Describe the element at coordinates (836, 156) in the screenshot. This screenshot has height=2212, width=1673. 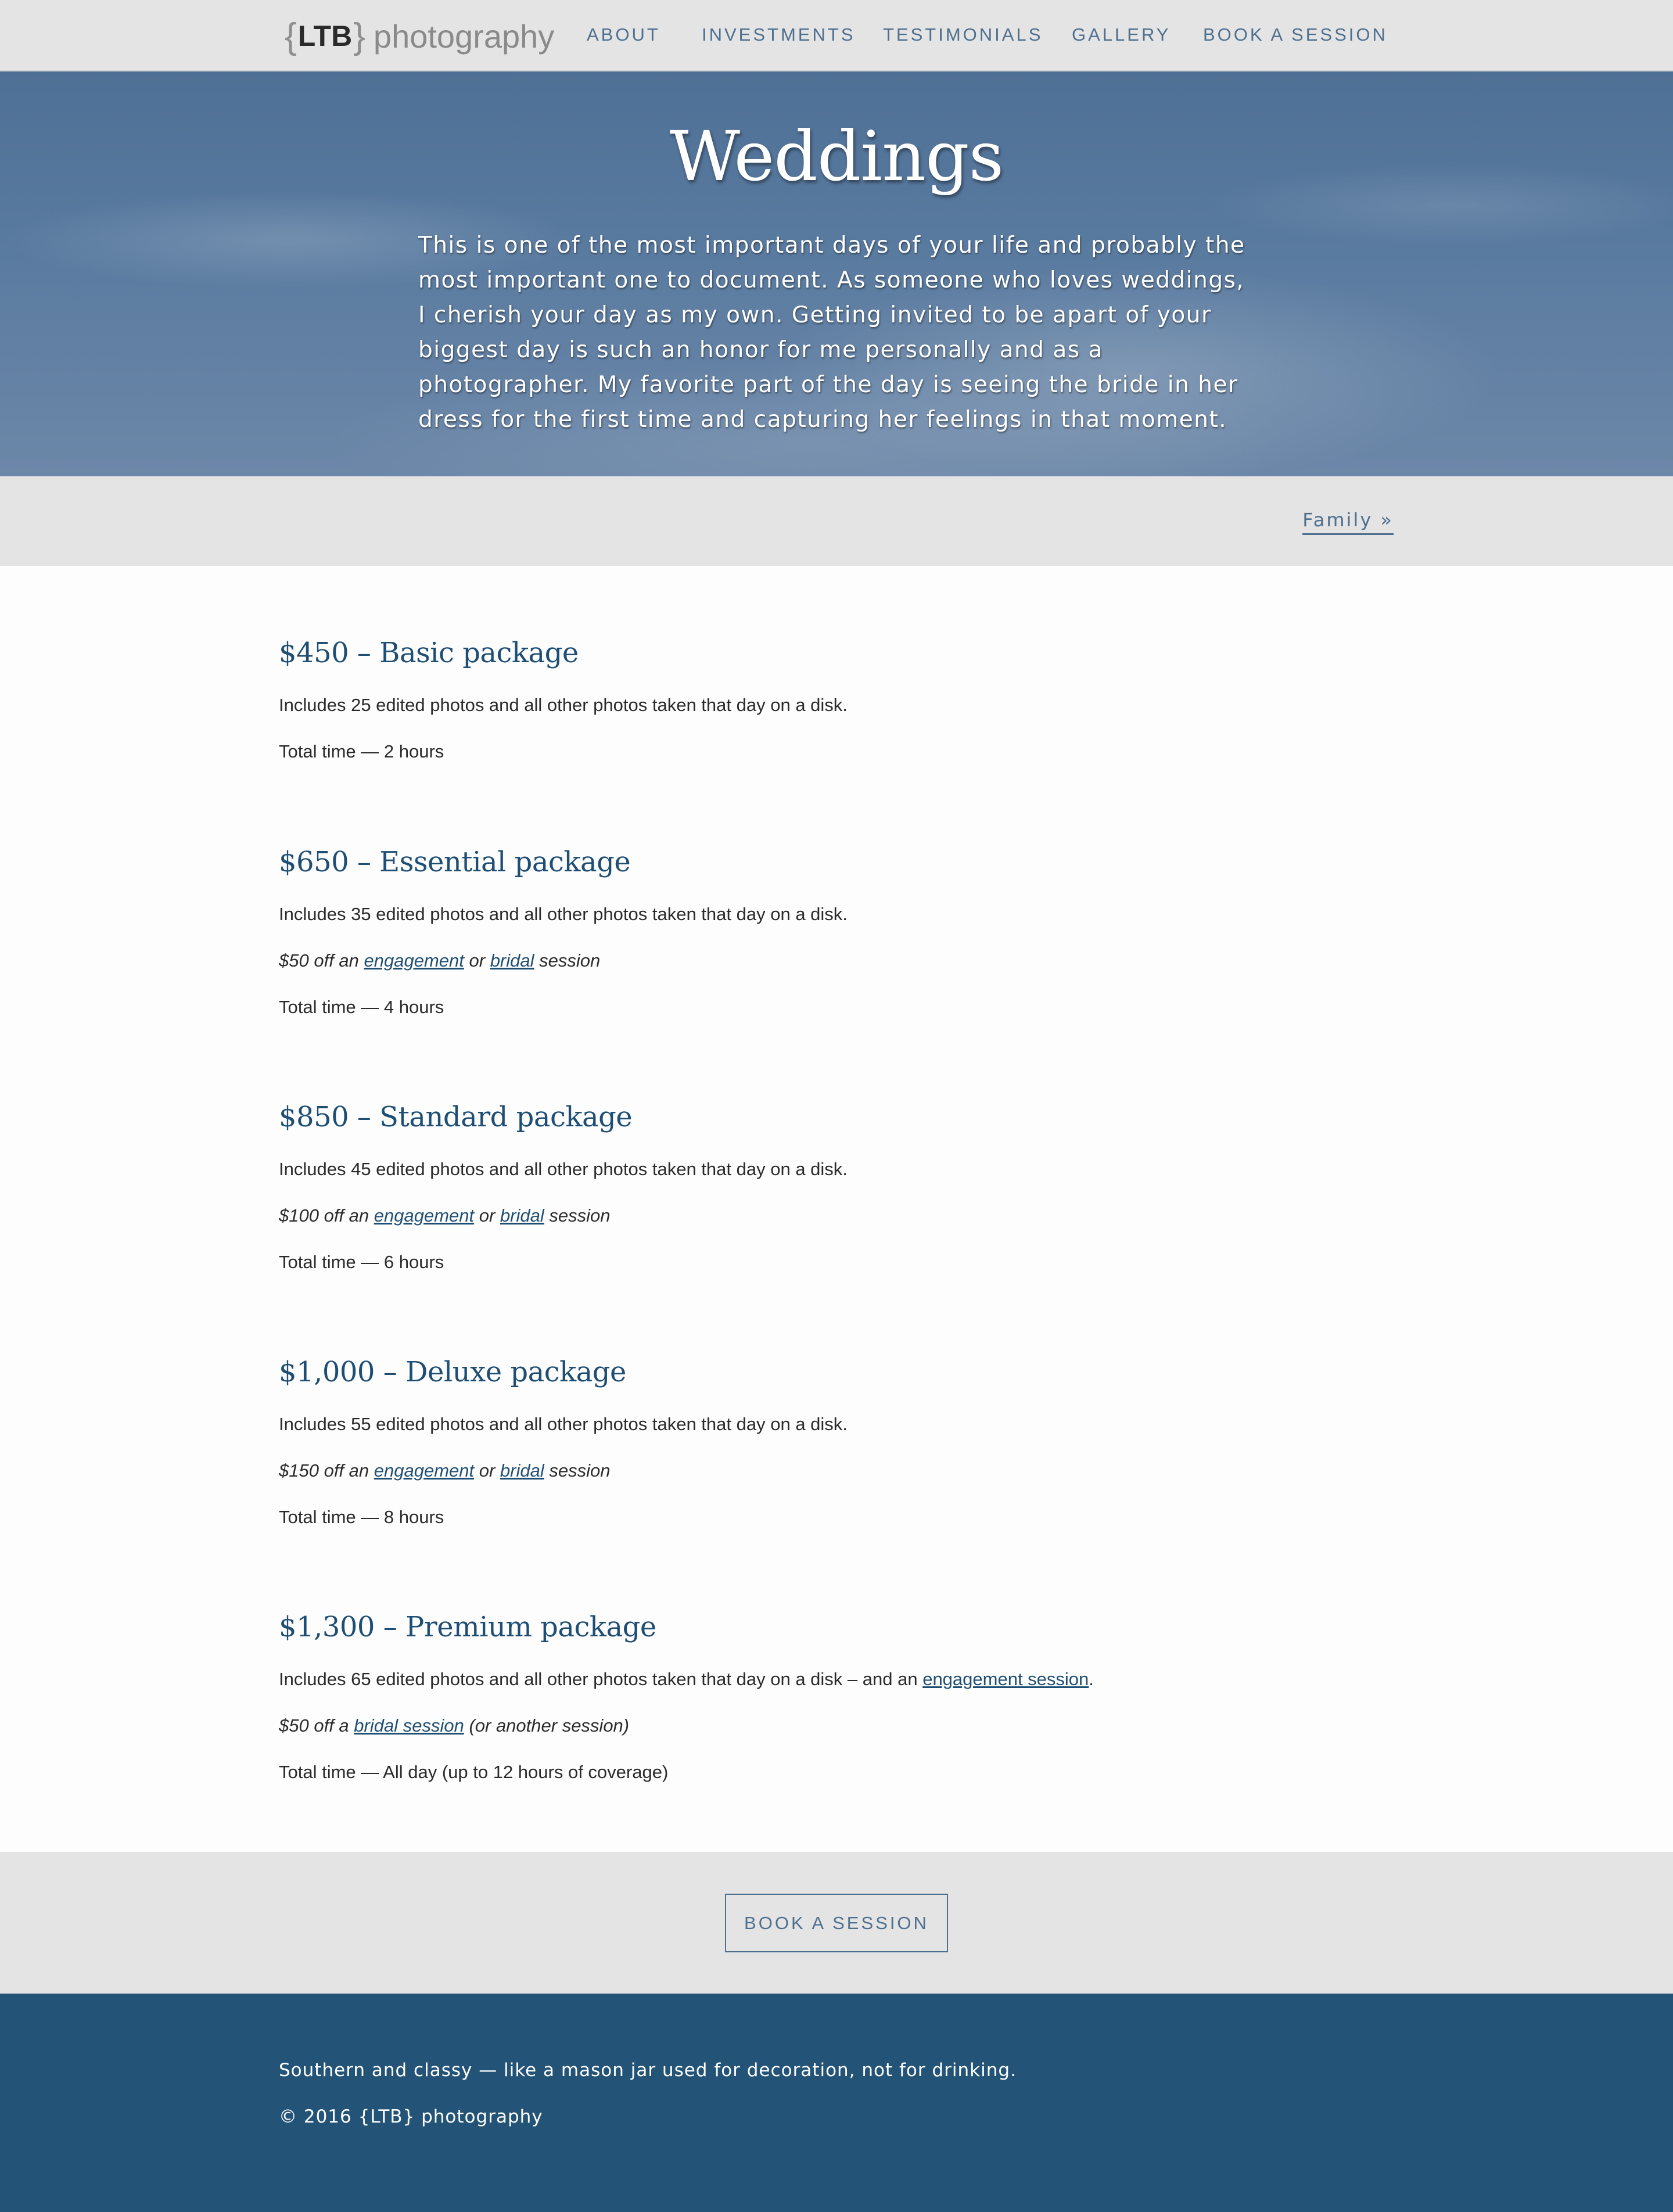
I see `page-title: Weddings` at that location.